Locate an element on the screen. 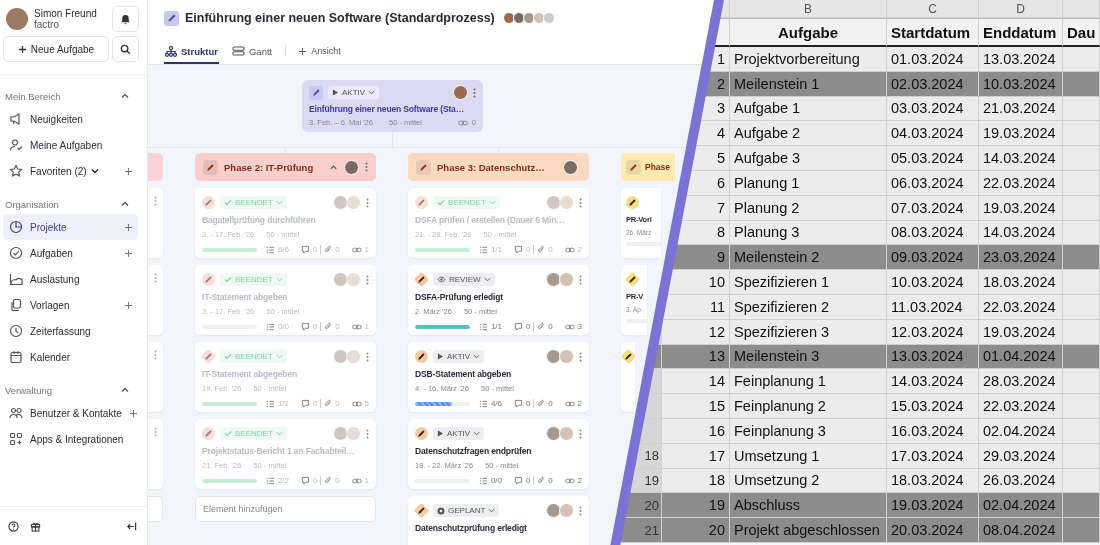 This screenshot has width=1100, height=545. comment-count: 0 is located at coordinates (530, 326).